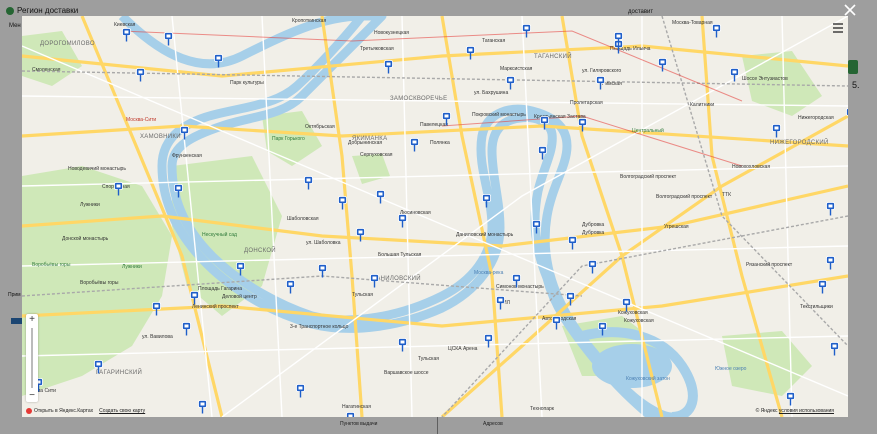 Image resolution: width=877 pixels, height=434 pixels. Describe the element at coordinates (122, 411) in the screenshot. I see `create-map-link: Создать свою карту` at that location.